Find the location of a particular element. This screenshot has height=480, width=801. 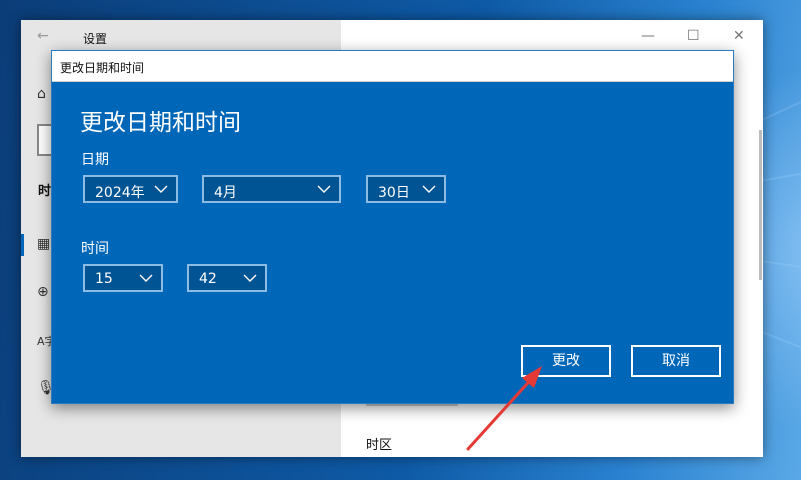

cancel-button: 取消 is located at coordinates (676, 361).